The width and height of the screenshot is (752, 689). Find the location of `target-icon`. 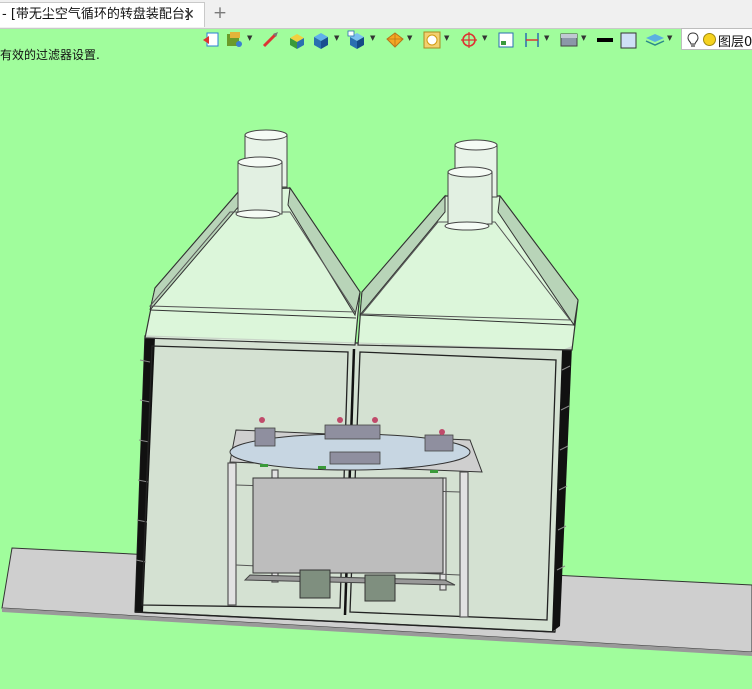

target-icon is located at coordinates (469, 40).